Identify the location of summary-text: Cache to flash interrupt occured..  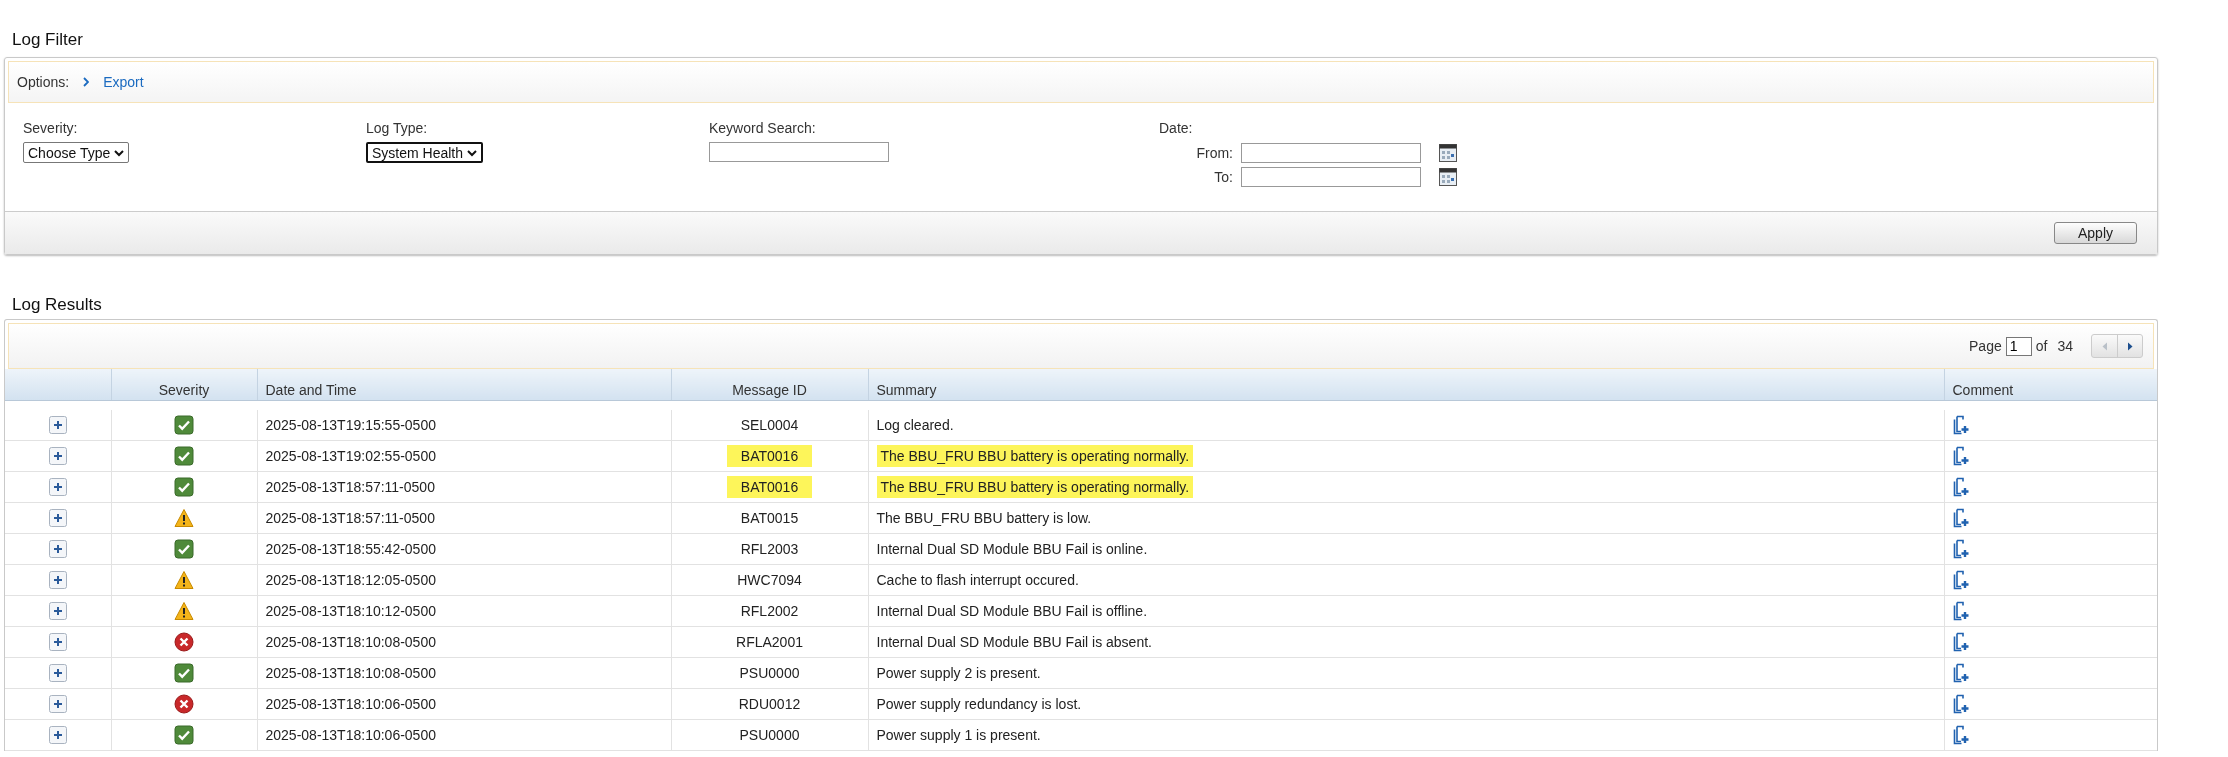
(977, 580).